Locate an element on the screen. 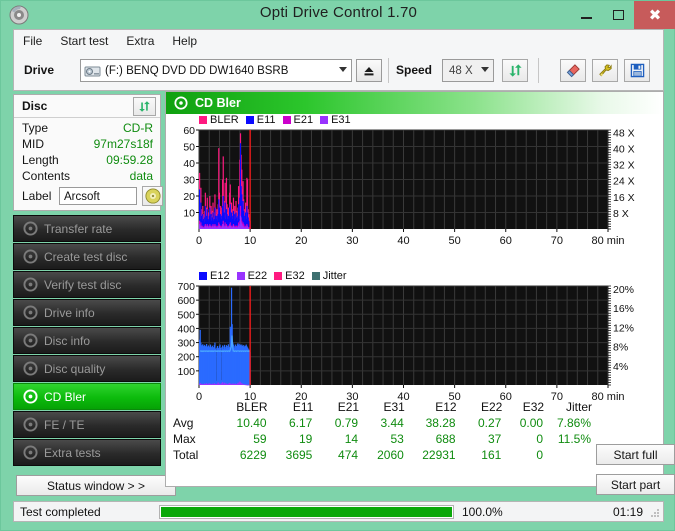  y-tick-label: 20 is located at coordinates (189, 197).